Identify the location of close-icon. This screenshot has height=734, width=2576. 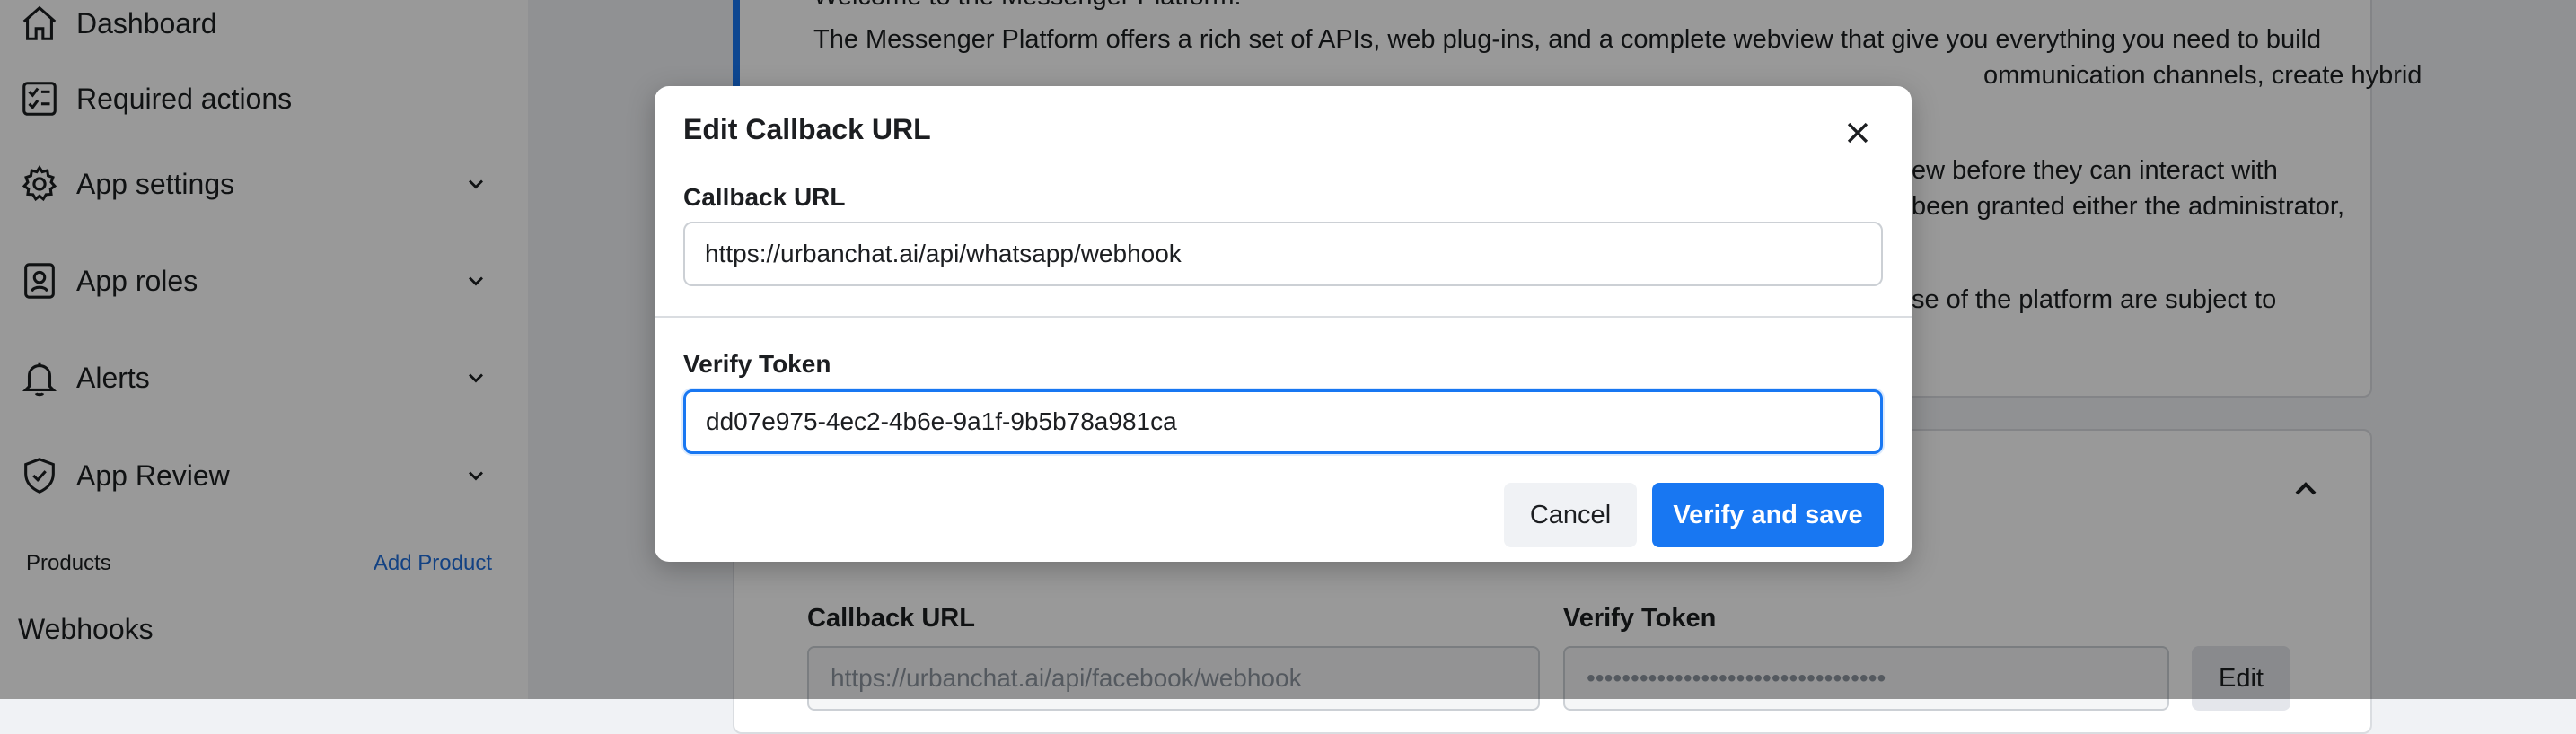
(1857, 133).